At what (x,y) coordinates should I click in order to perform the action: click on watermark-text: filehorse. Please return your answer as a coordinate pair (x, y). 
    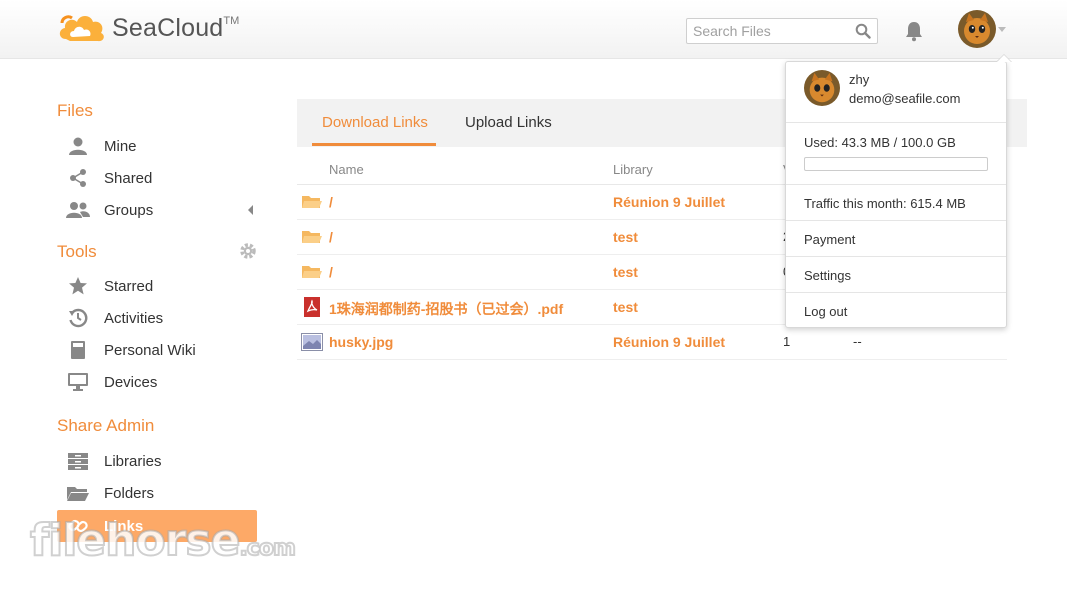
    Looking at the image, I should click on (135, 540).